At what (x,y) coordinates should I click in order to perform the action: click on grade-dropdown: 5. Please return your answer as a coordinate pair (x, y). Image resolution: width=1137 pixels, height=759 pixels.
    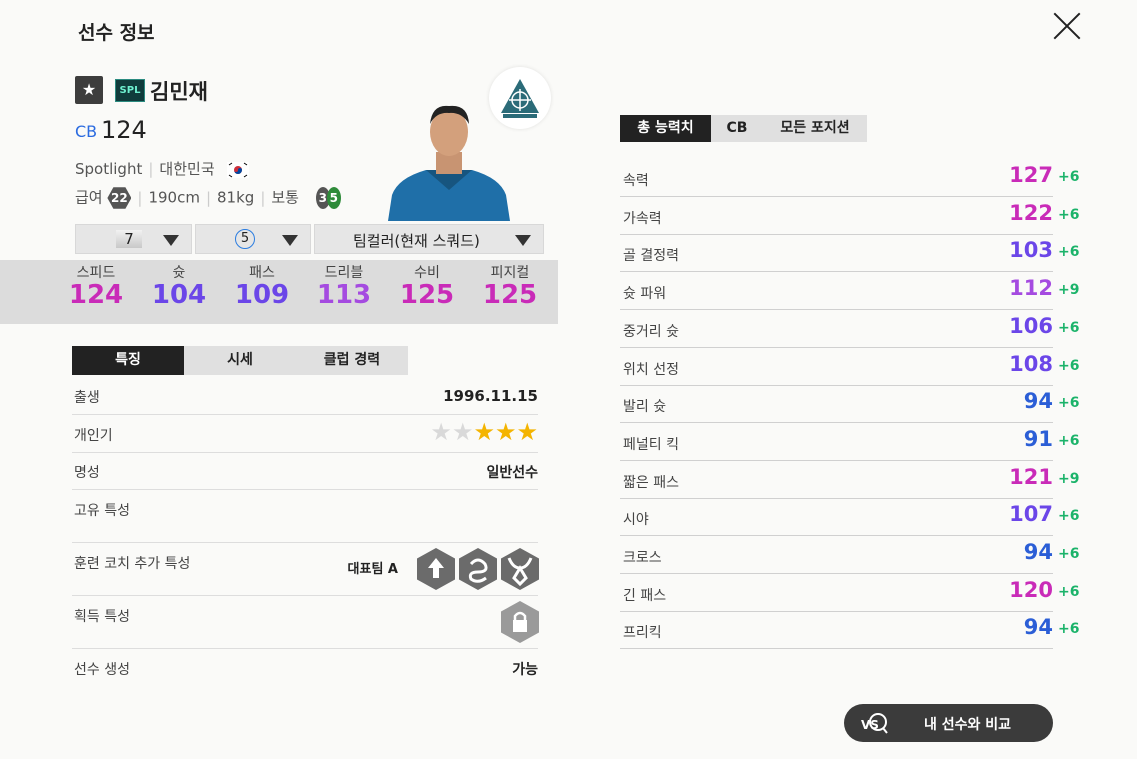
    Looking at the image, I should click on (253, 239).